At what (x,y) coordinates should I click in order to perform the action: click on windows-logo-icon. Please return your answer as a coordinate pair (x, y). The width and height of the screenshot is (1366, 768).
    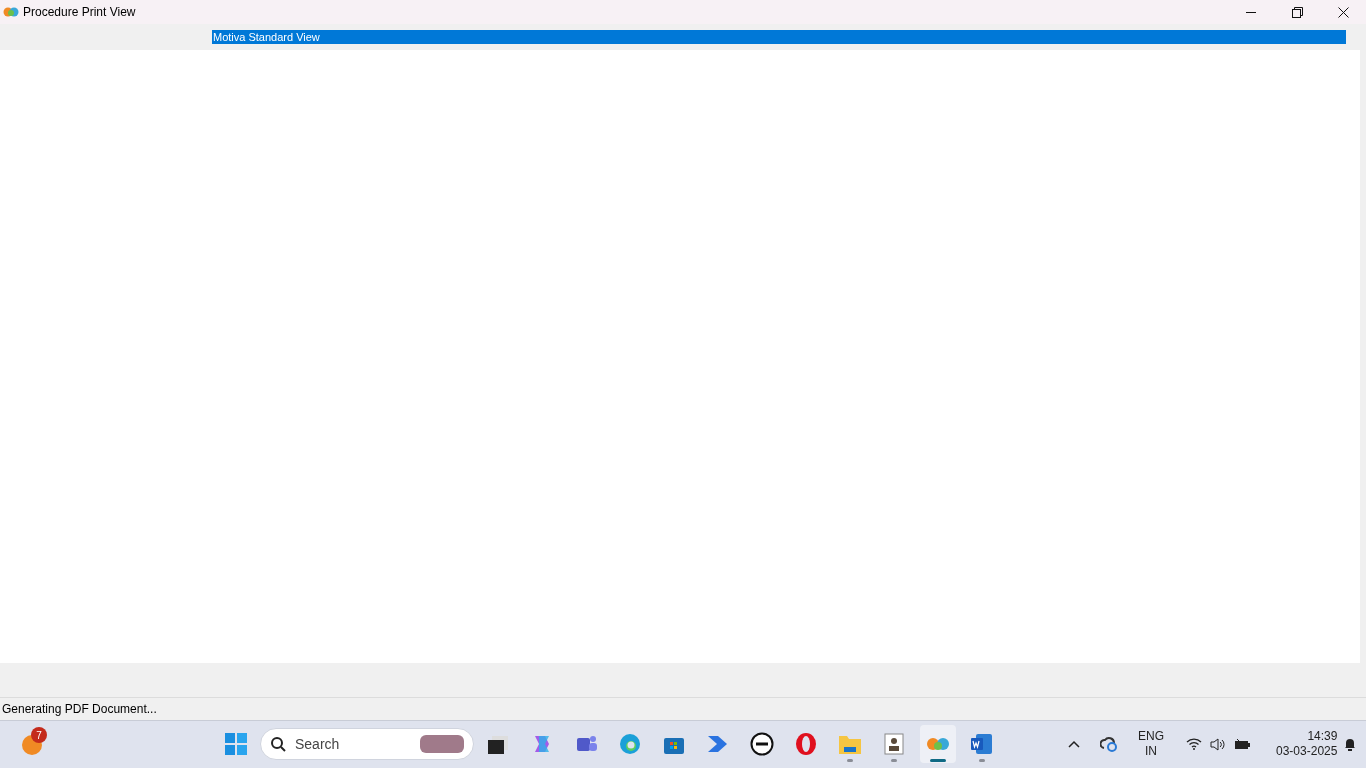
    Looking at the image, I should click on (236, 744).